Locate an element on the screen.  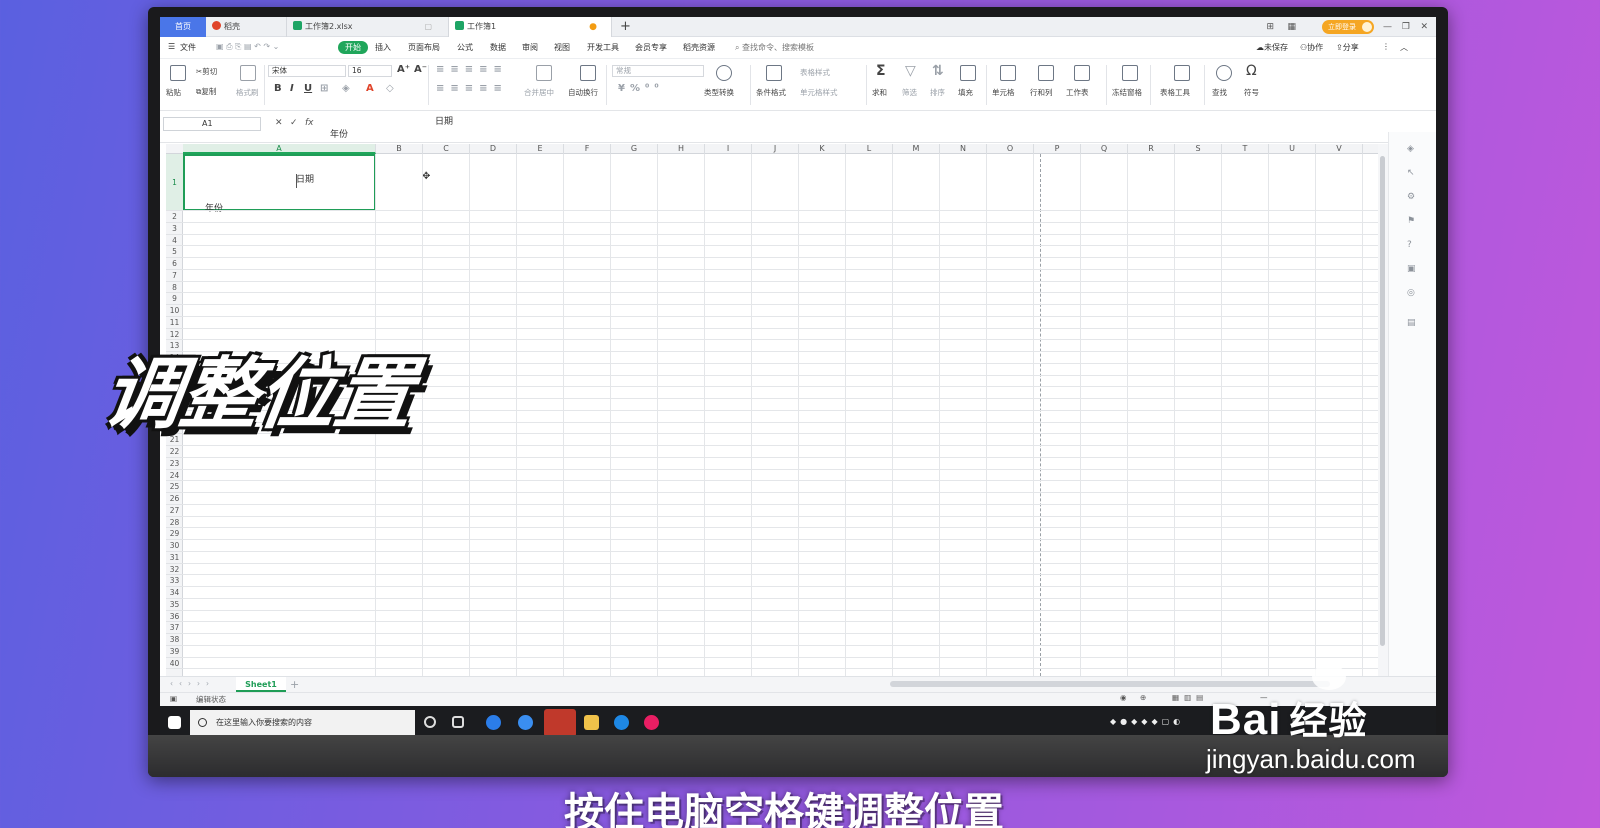
underline-icon: U is located at coordinates (308, 88).